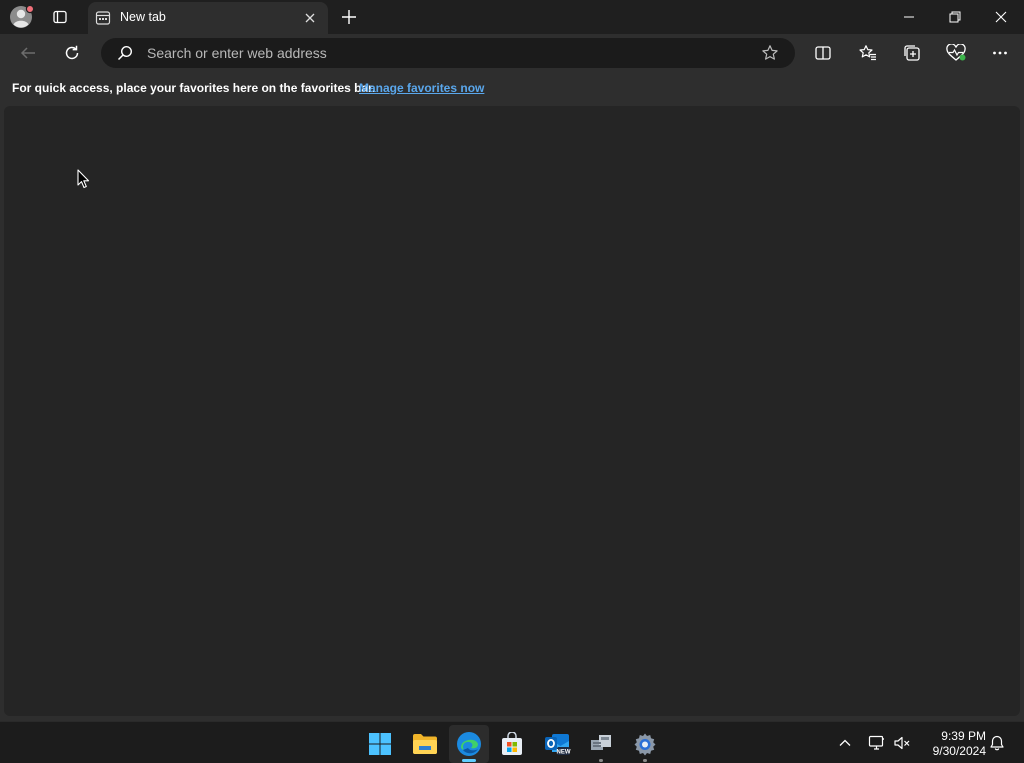 This screenshot has height=763, width=1024. What do you see at coordinates (963, 736) in the screenshot?
I see `clock-time: 9:39 PM` at bounding box center [963, 736].